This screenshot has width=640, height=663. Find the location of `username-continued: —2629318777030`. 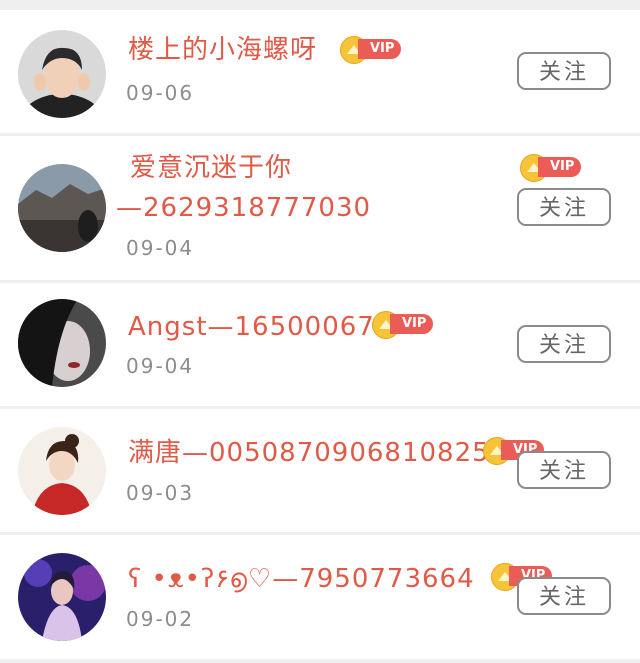

username-continued: —2629318777030 is located at coordinates (243, 209).